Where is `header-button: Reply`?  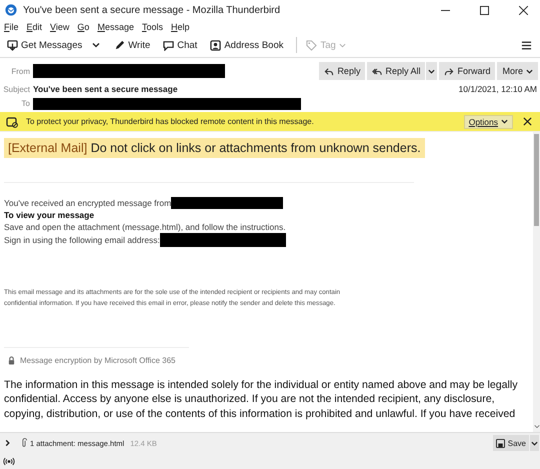 header-button: Reply is located at coordinates (342, 71).